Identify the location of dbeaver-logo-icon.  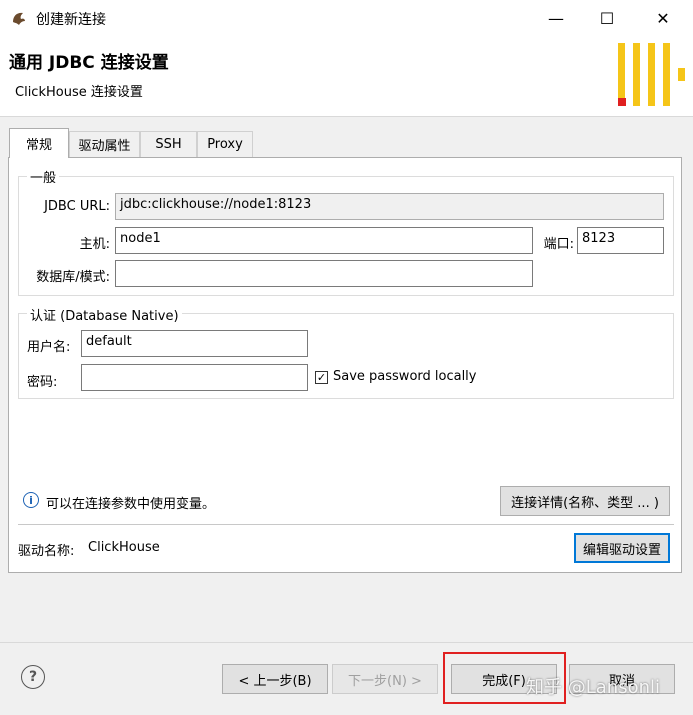
(19, 18).